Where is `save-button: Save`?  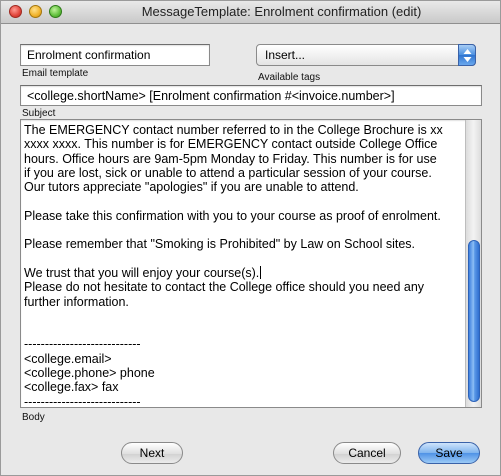 save-button: Save is located at coordinates (449, 453).